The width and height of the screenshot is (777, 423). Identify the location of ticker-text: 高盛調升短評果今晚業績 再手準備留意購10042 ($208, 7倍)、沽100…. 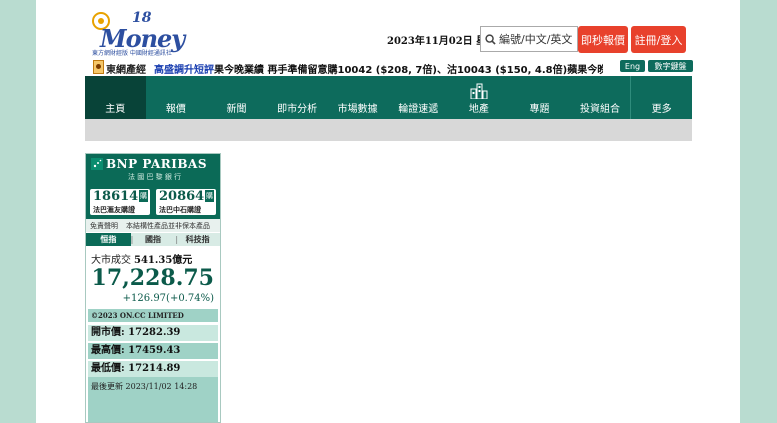
(380, 68).